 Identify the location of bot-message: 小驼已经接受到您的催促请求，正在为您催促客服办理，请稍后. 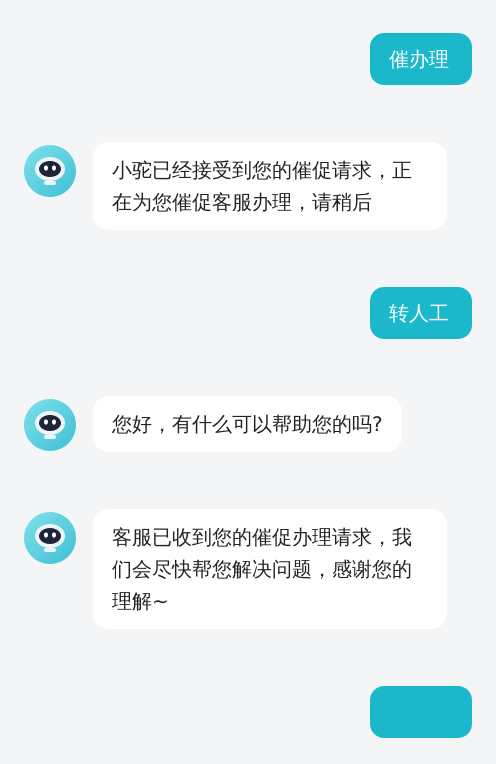
(270, 186).